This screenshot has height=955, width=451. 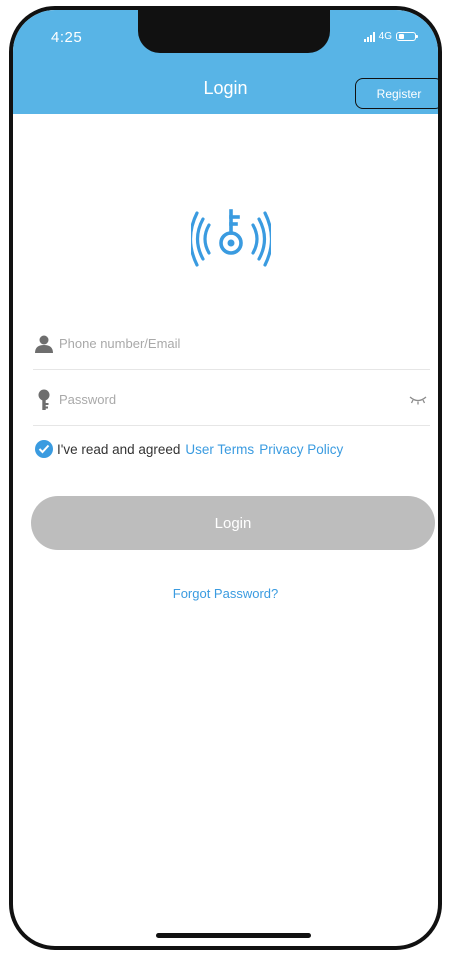 I want to click on device-notch, so click(x=234, y=31).